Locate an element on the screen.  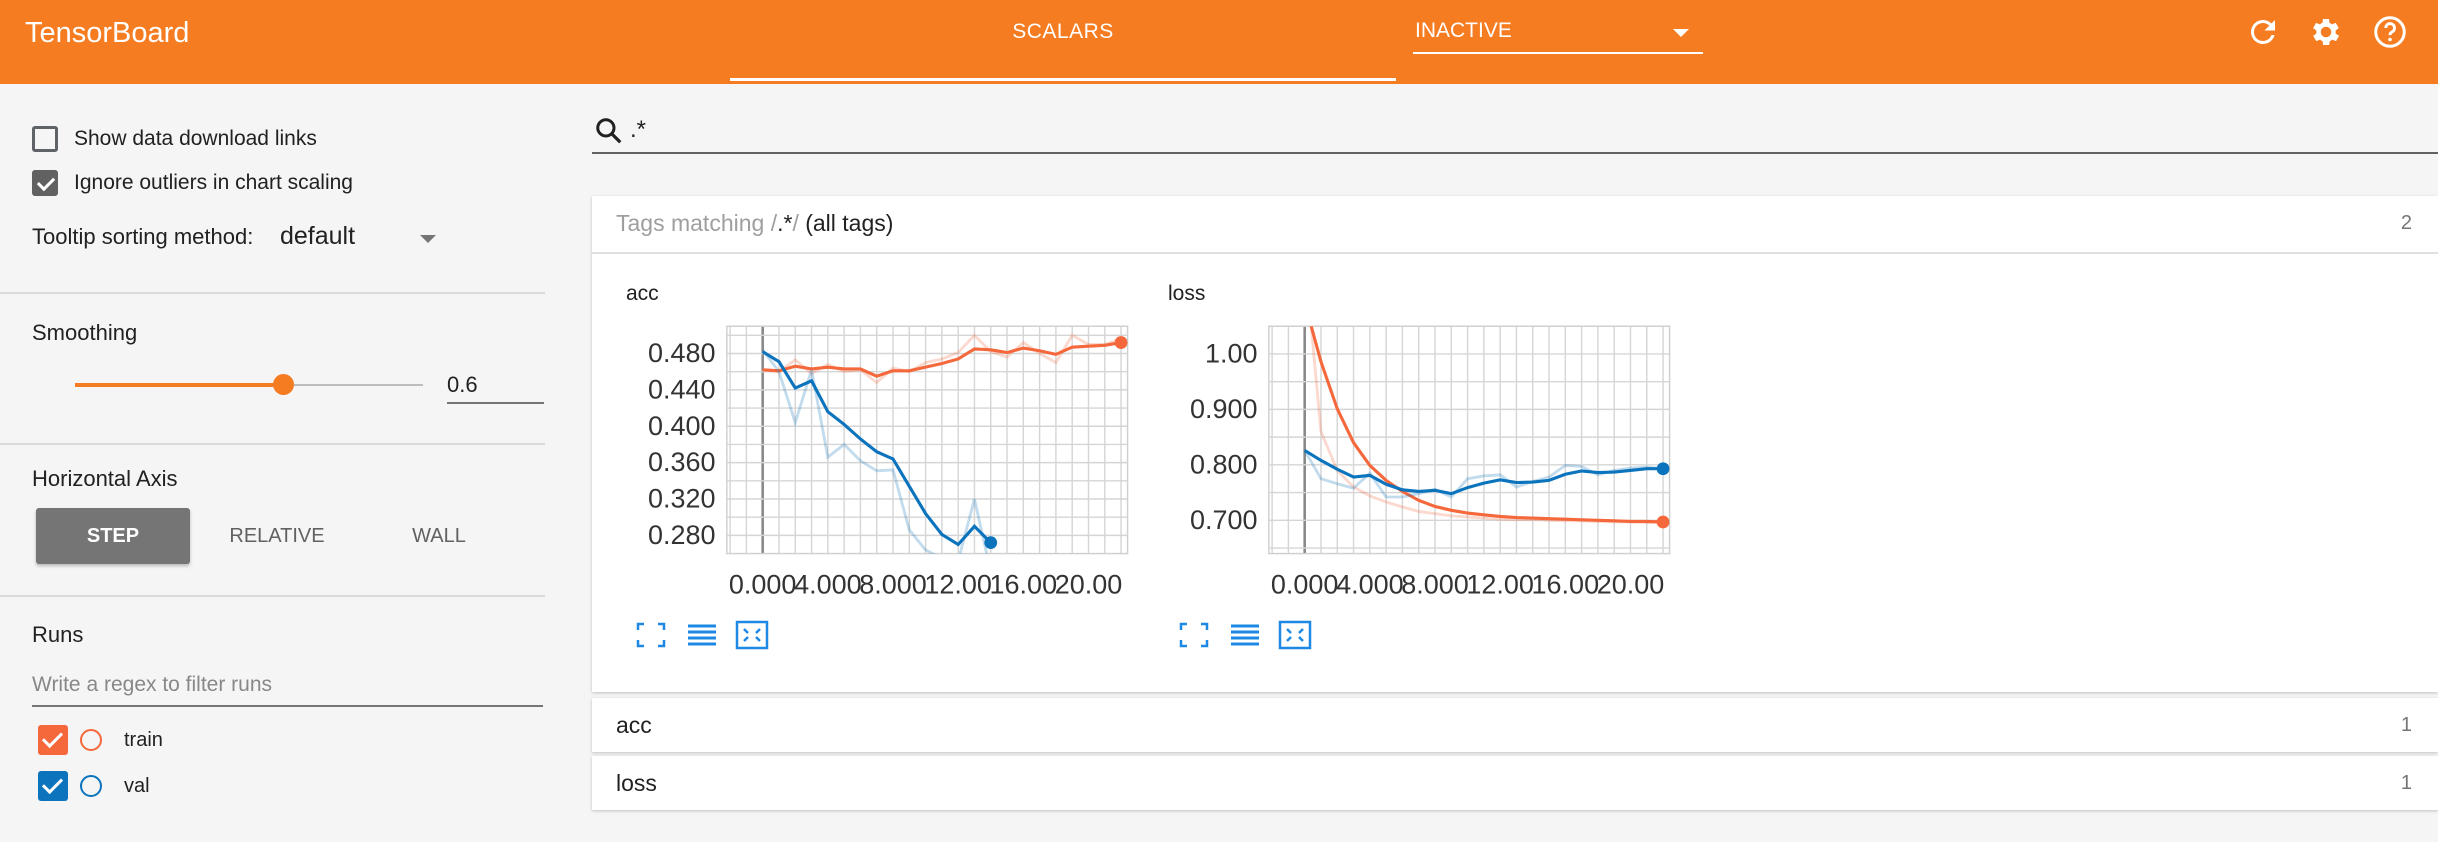
run-item-val: val is located at coordinates (94, 786).